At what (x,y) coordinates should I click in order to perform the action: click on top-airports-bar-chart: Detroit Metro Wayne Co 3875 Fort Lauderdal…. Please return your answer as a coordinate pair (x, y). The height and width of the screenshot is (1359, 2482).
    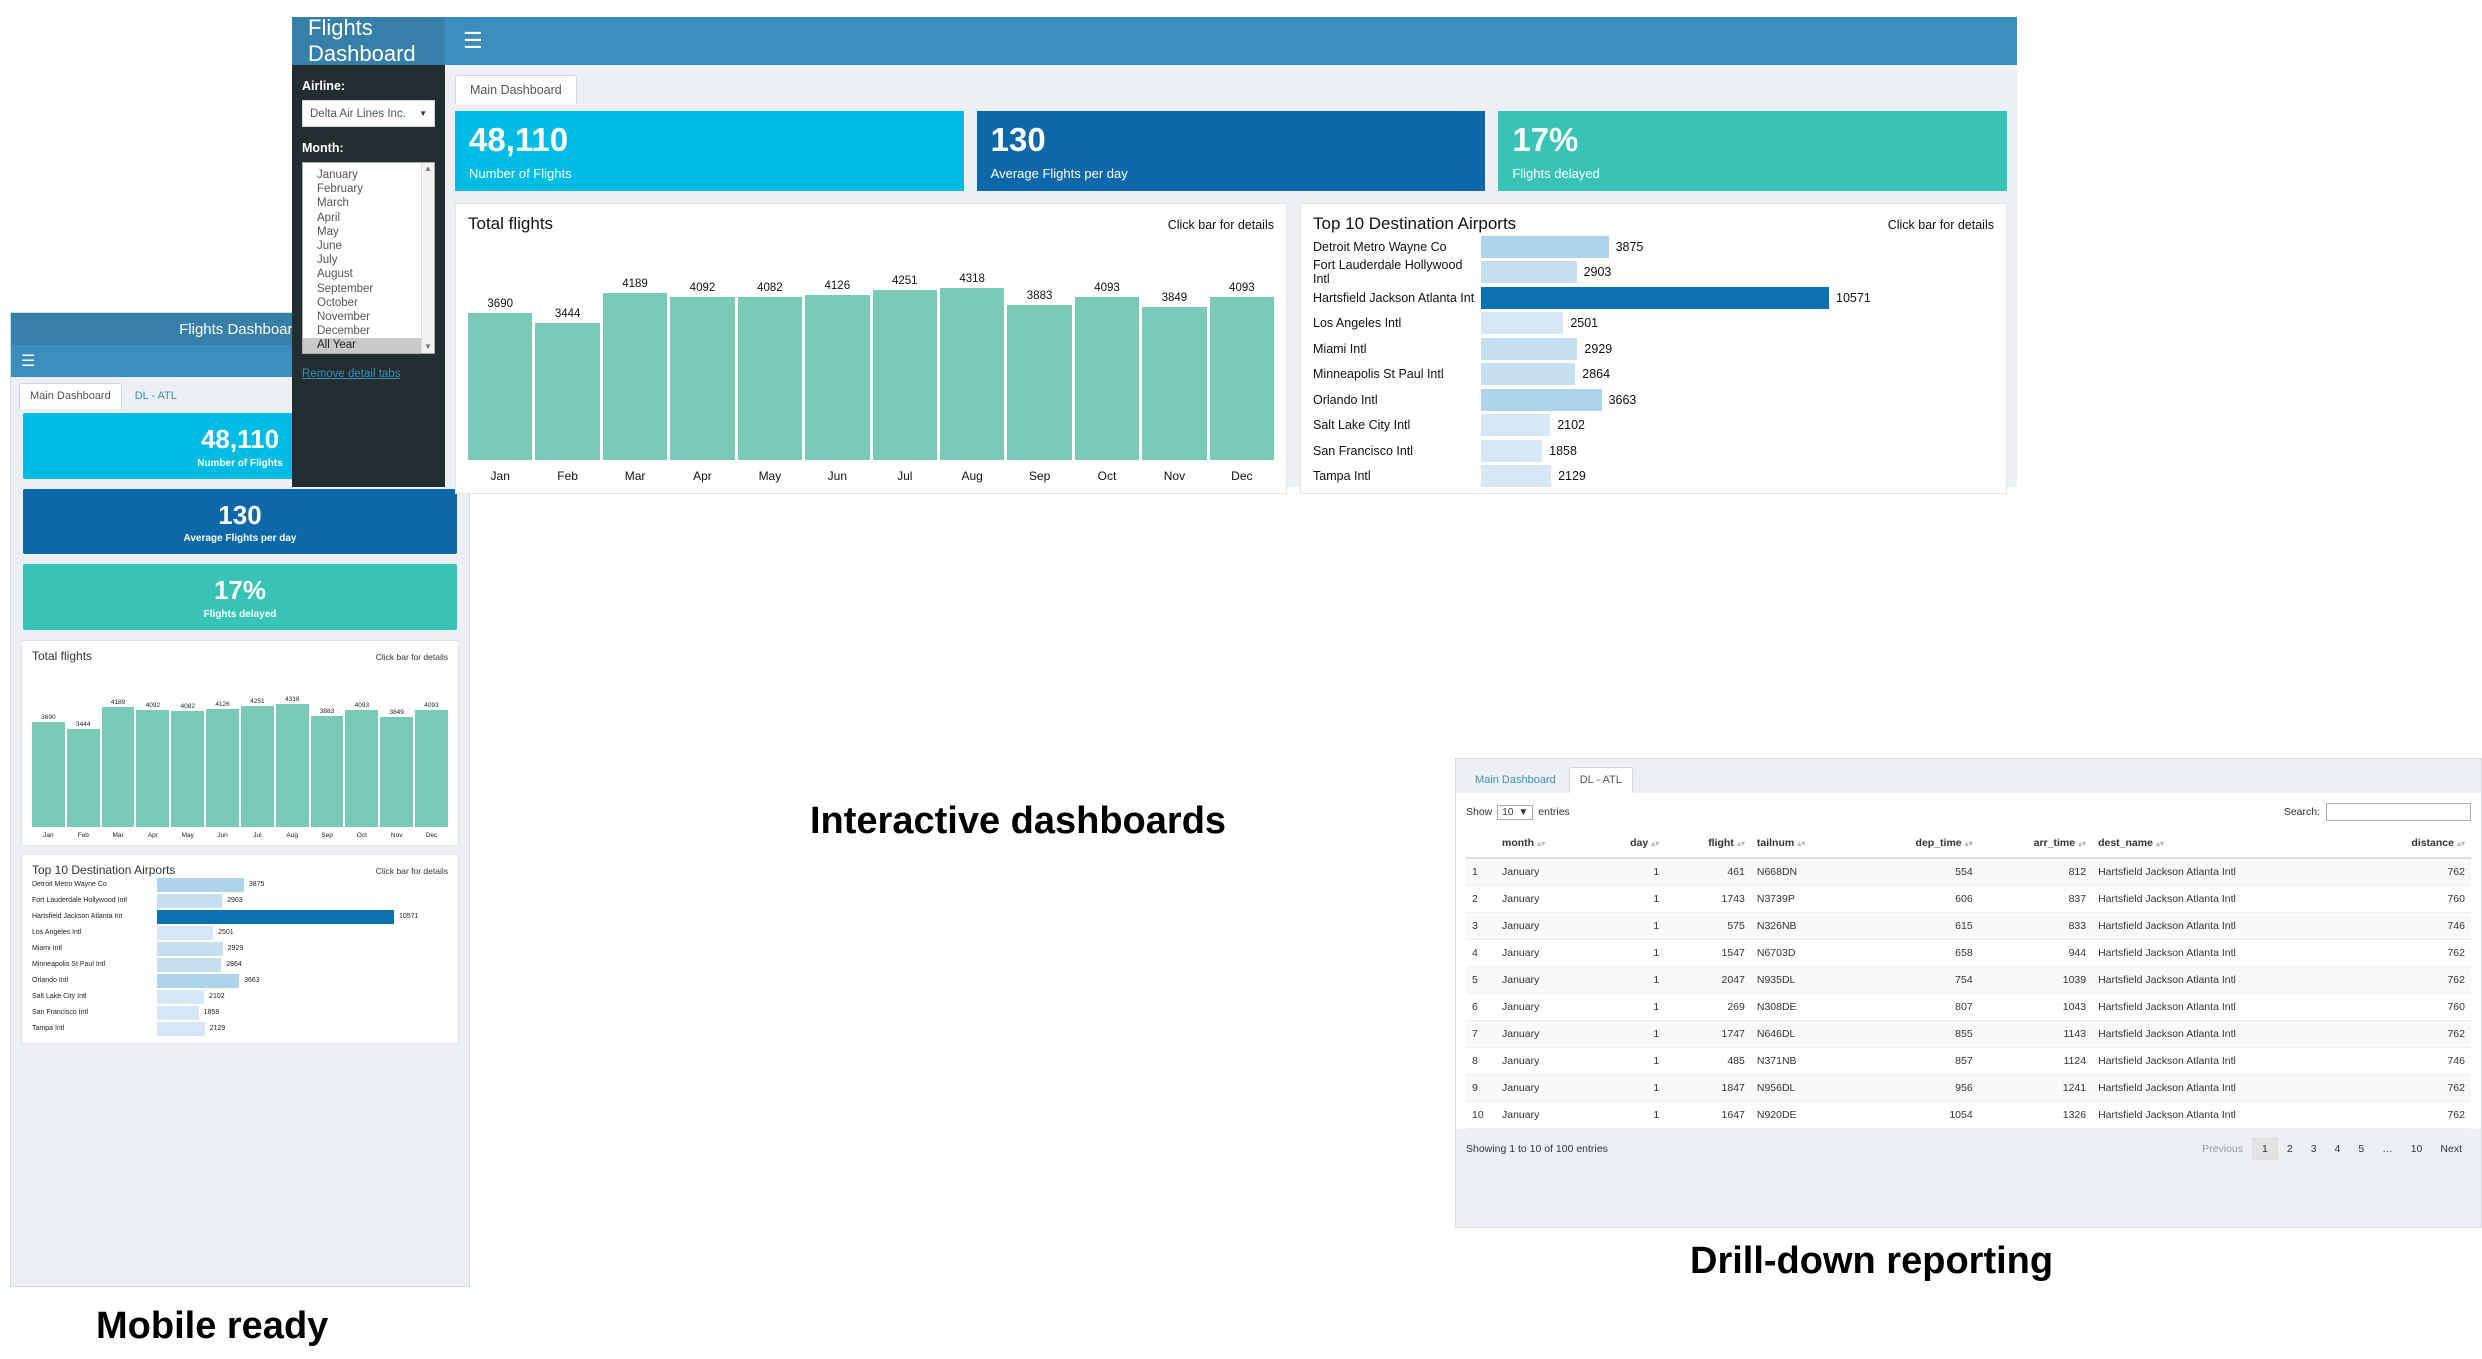
    Looking at the image, I should click on (1653, 361).